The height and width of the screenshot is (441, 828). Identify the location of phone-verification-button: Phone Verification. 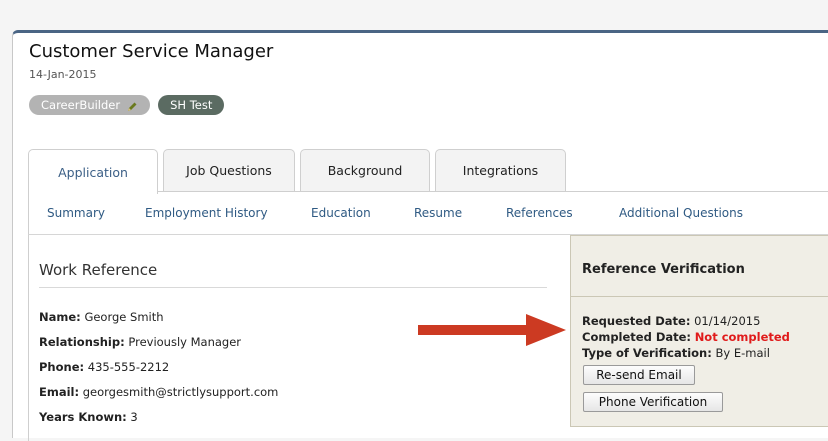
(653, 402).